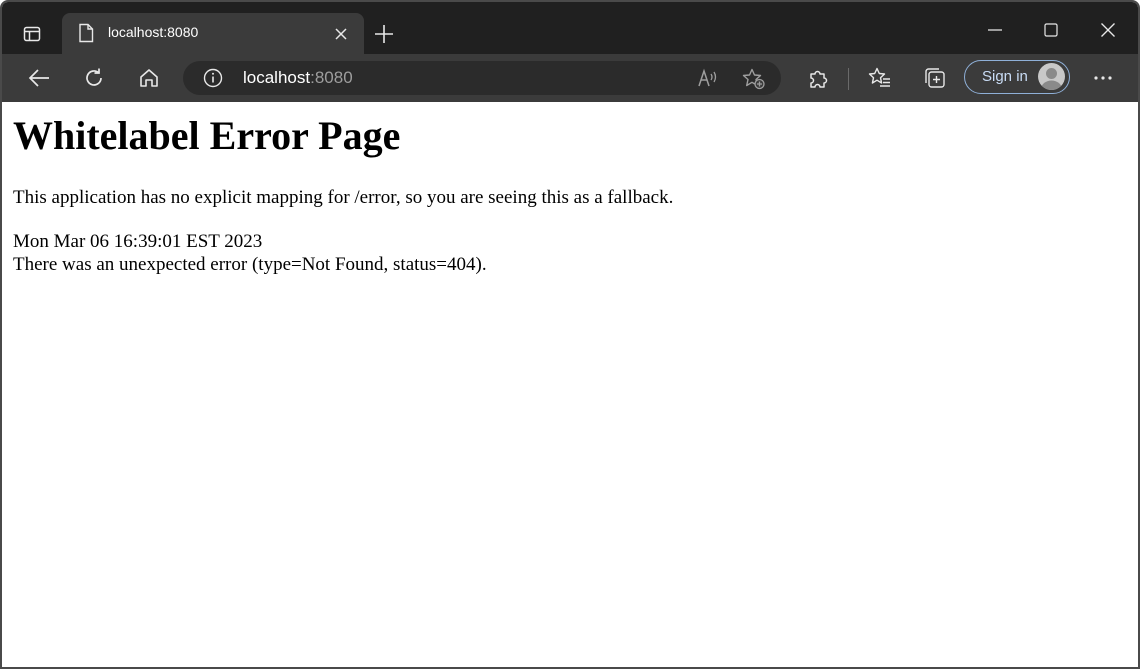 Image resolution: width=1140 pixels, height=669 pixels. What do you see at coordinates (32, 34) in the screenshot?
I see `tab-actions-icon` at bounding box center [32, 34].